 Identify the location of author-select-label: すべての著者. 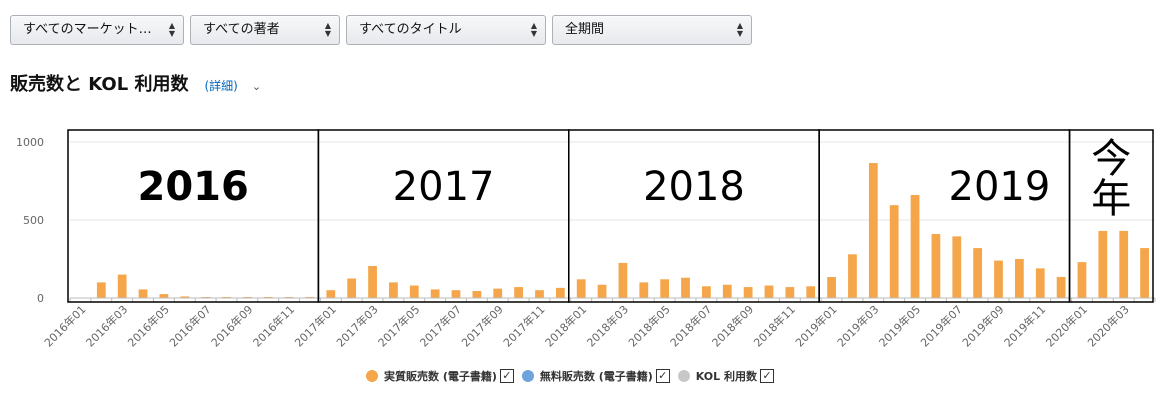
(241, 29).